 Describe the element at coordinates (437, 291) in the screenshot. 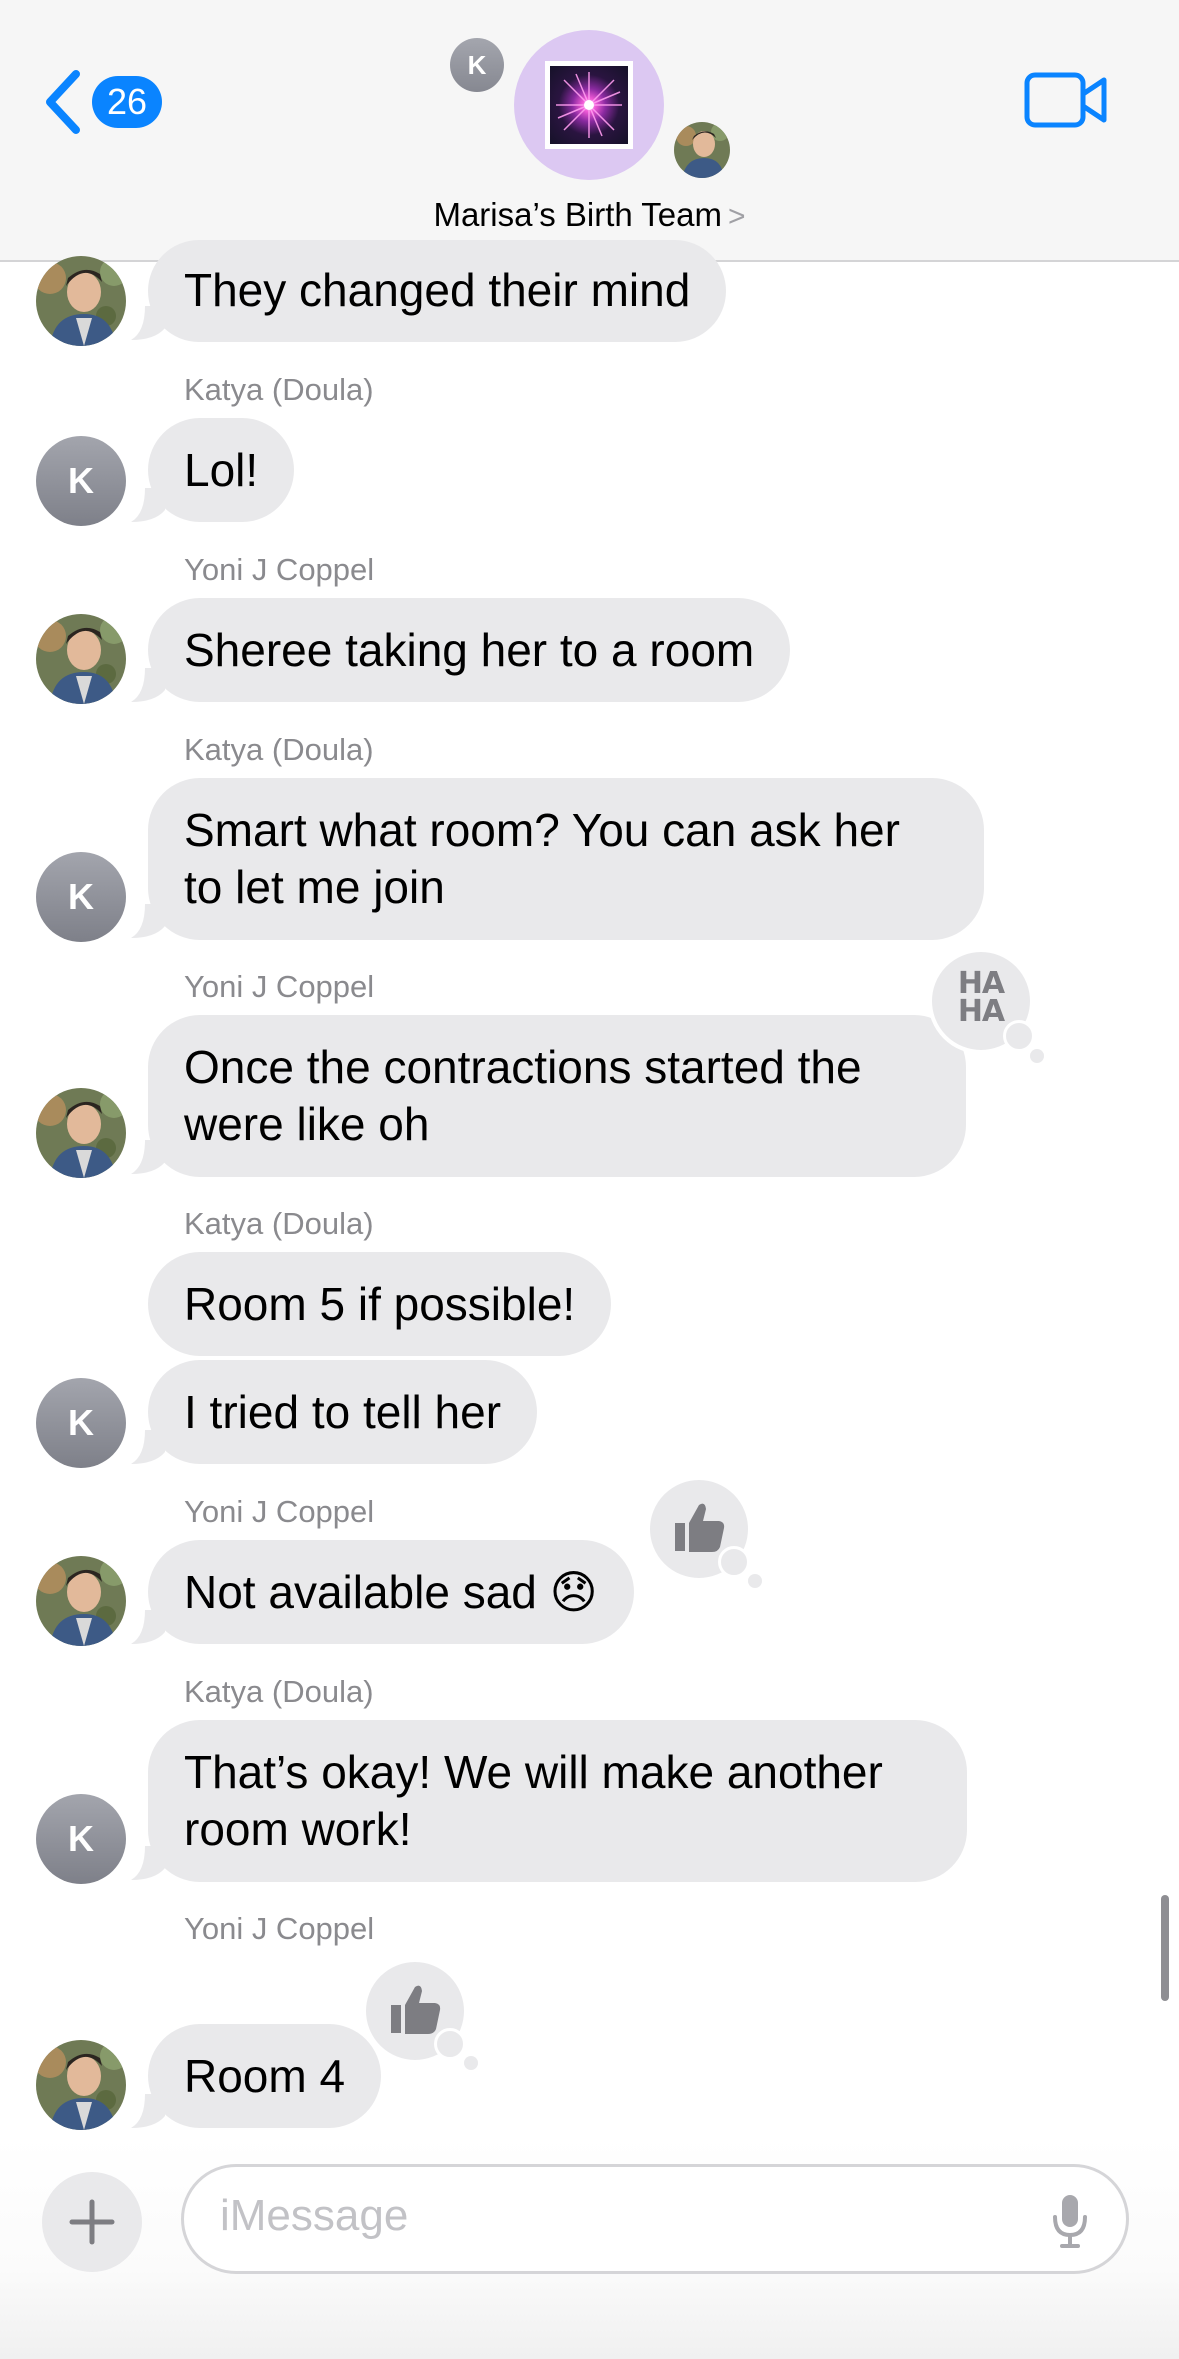

I see `message-bubble: They changed their mind` at that location.